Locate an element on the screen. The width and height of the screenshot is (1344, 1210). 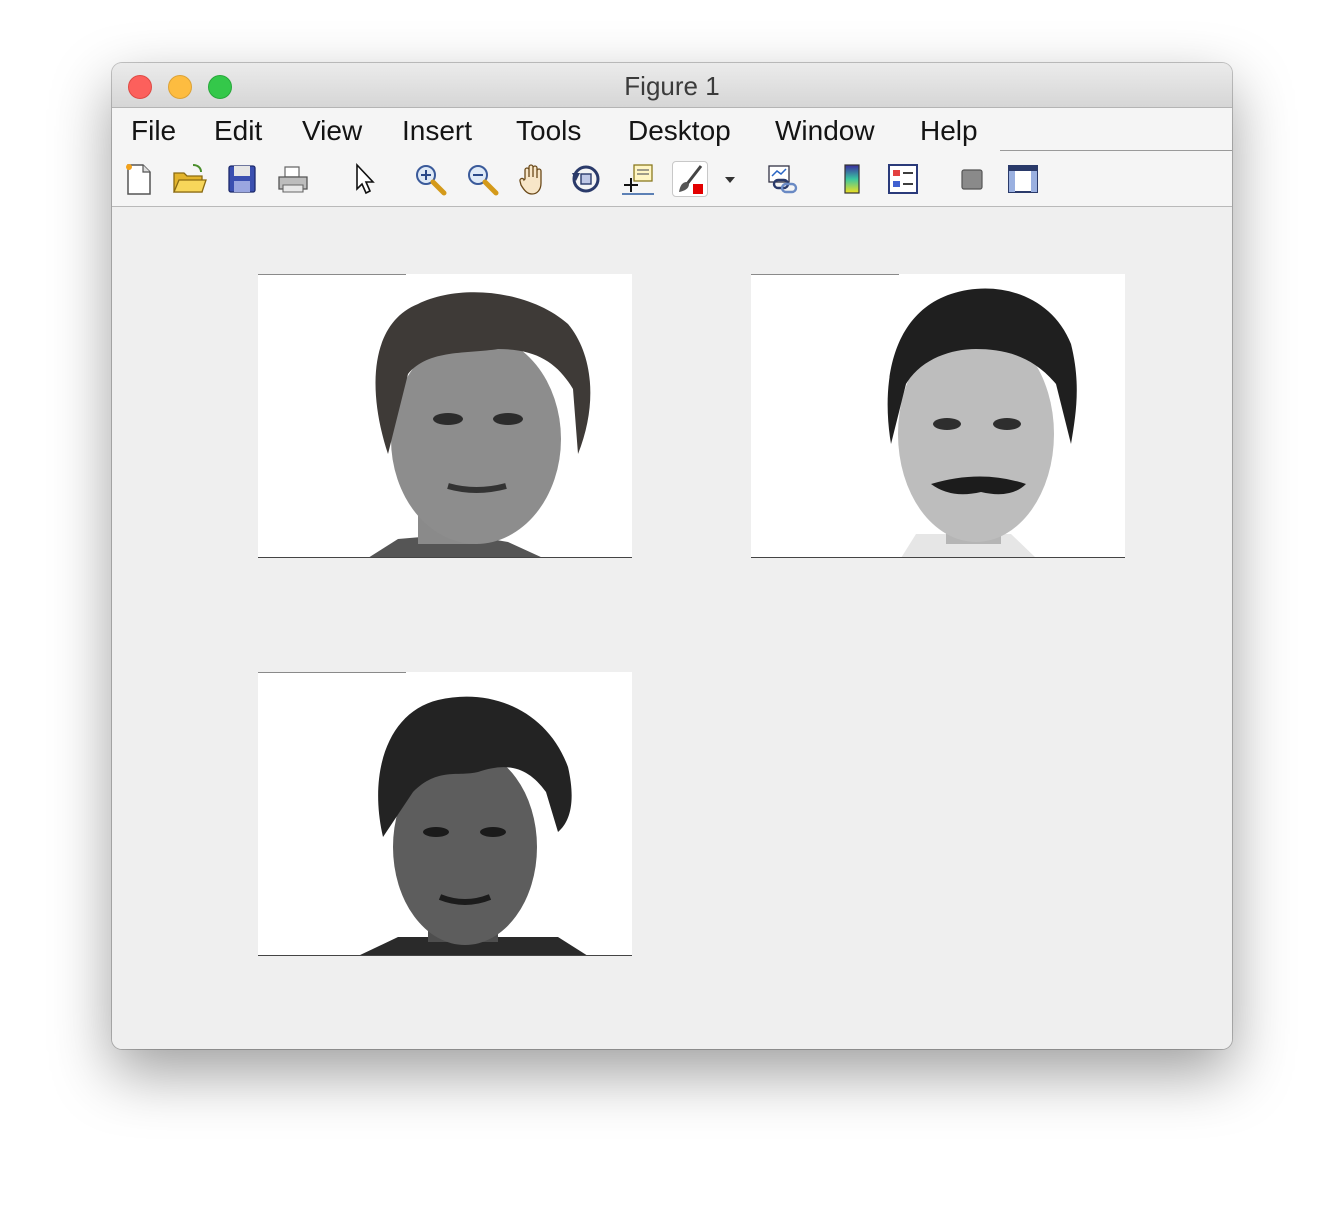
menu-view: View is located at coordinates (332, 131).